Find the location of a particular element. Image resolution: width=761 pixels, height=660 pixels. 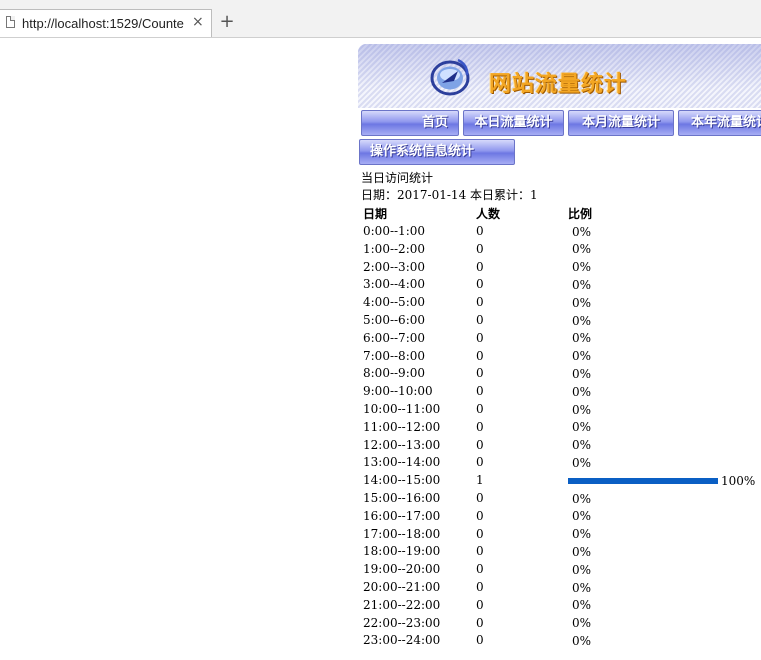

hour-range: 0:00--1:00 is located at coordinates (394, 231).